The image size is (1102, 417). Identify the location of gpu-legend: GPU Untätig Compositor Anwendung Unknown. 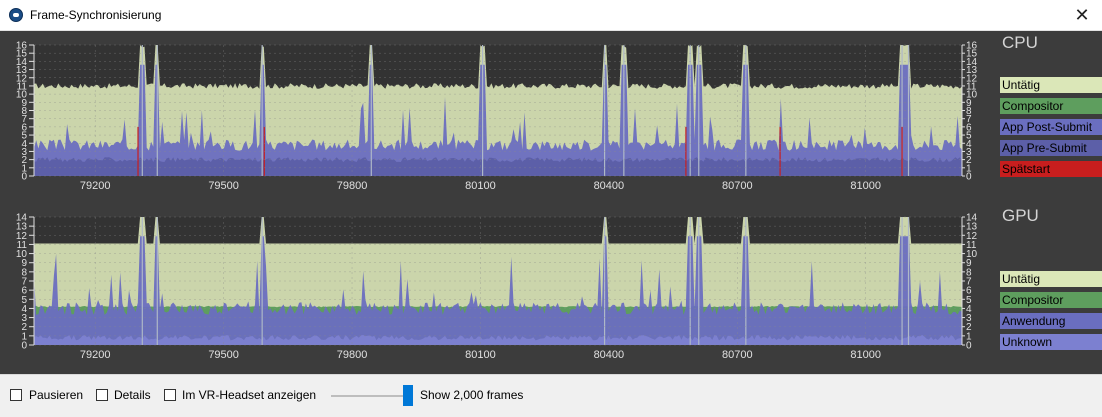
(1051, 290).